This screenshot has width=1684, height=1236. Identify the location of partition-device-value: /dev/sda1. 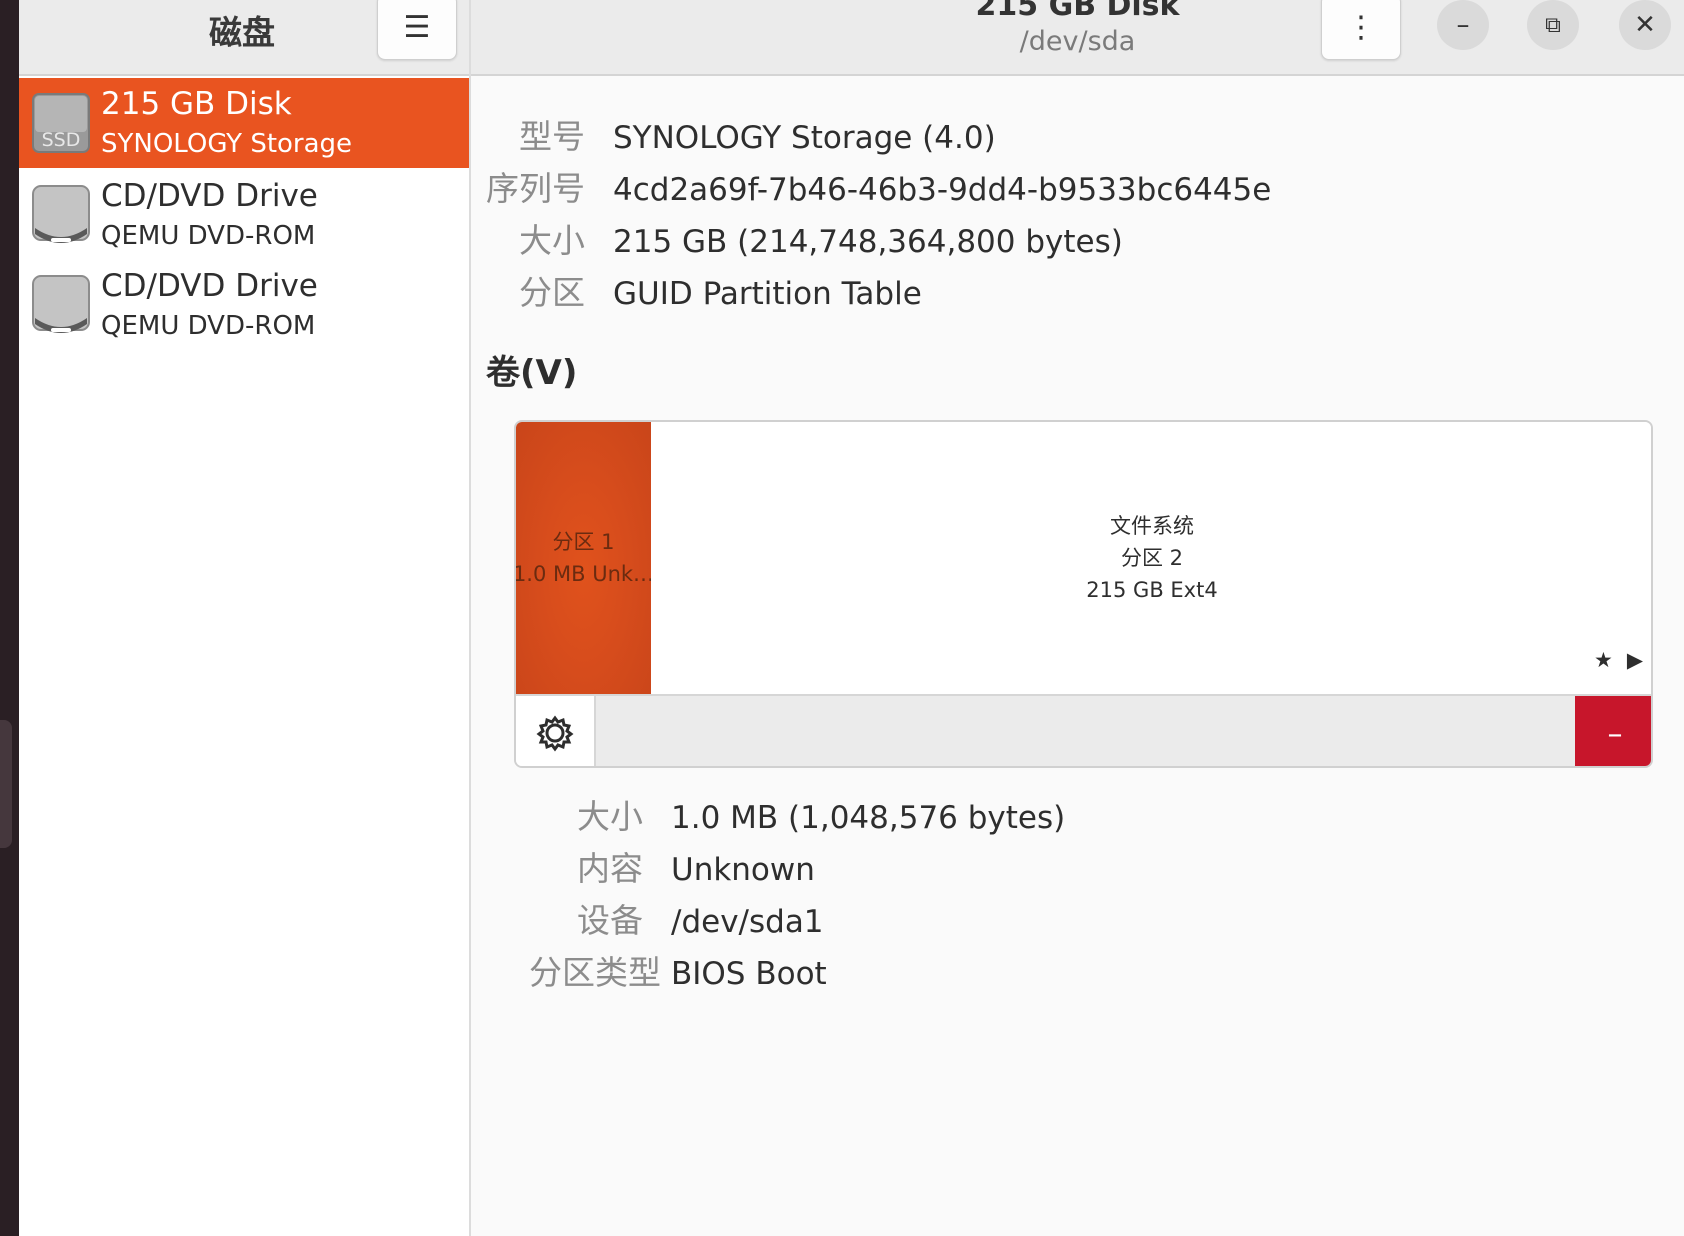
(747, 922).